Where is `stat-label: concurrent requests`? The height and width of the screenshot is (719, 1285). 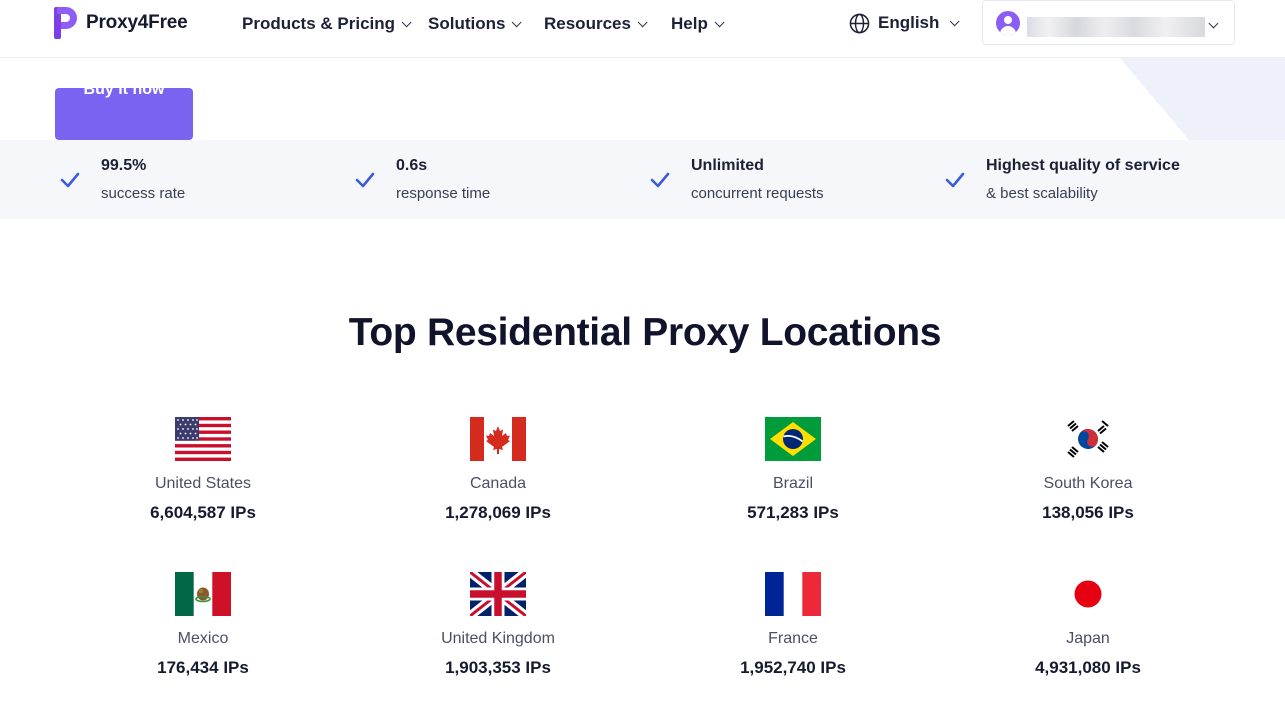
stat-label: concurrent requests is located at coordinates (757, 193).